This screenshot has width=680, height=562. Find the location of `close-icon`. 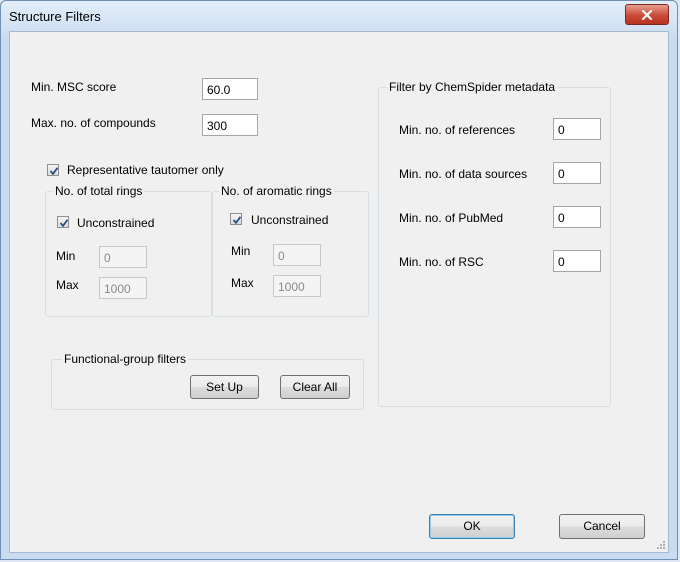

close-icon is located at coordinates (647, 14).